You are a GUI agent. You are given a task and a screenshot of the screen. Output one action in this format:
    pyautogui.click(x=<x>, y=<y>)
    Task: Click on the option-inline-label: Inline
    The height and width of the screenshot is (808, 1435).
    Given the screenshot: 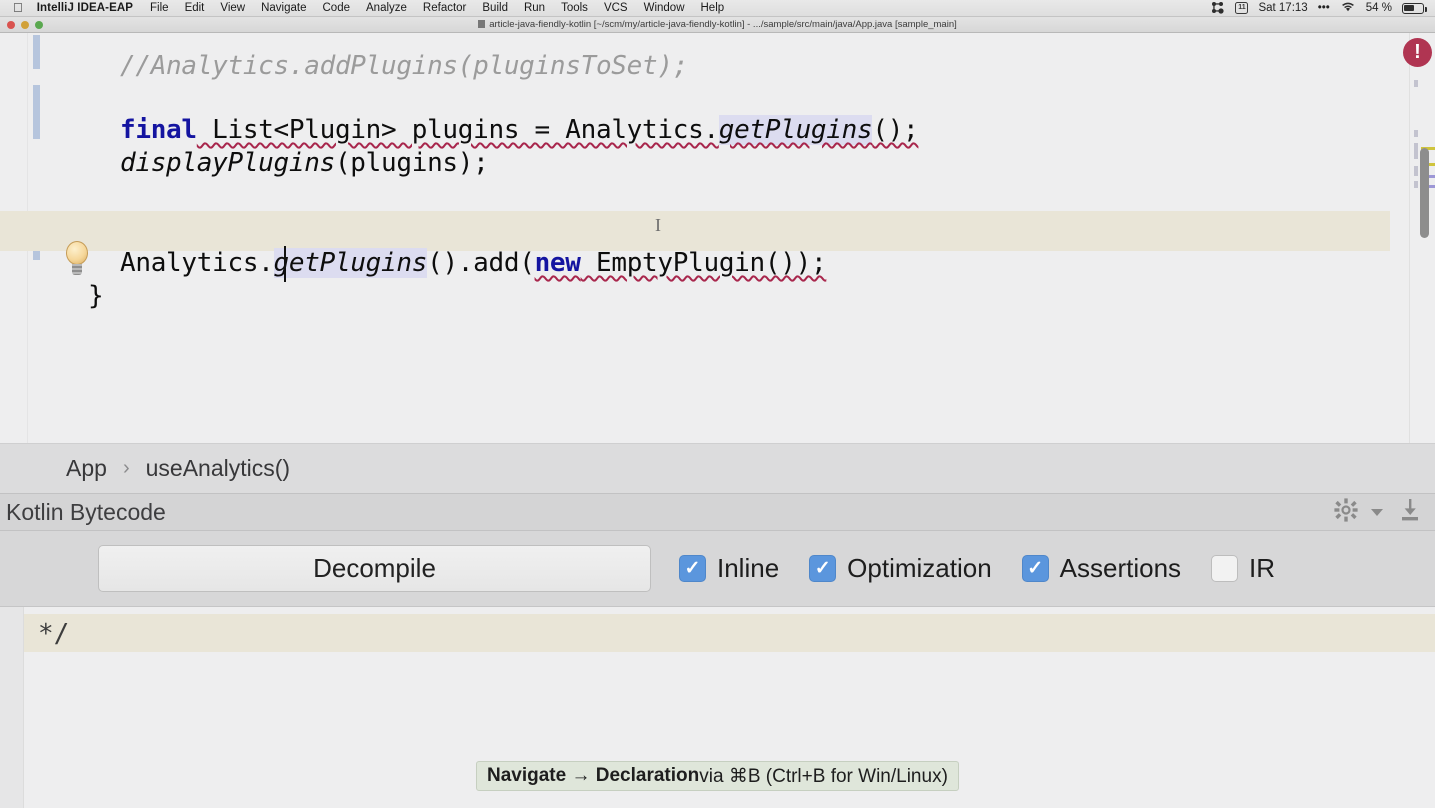 What is the action you would take?
    pyautogui.click(x=748, y=568)
    